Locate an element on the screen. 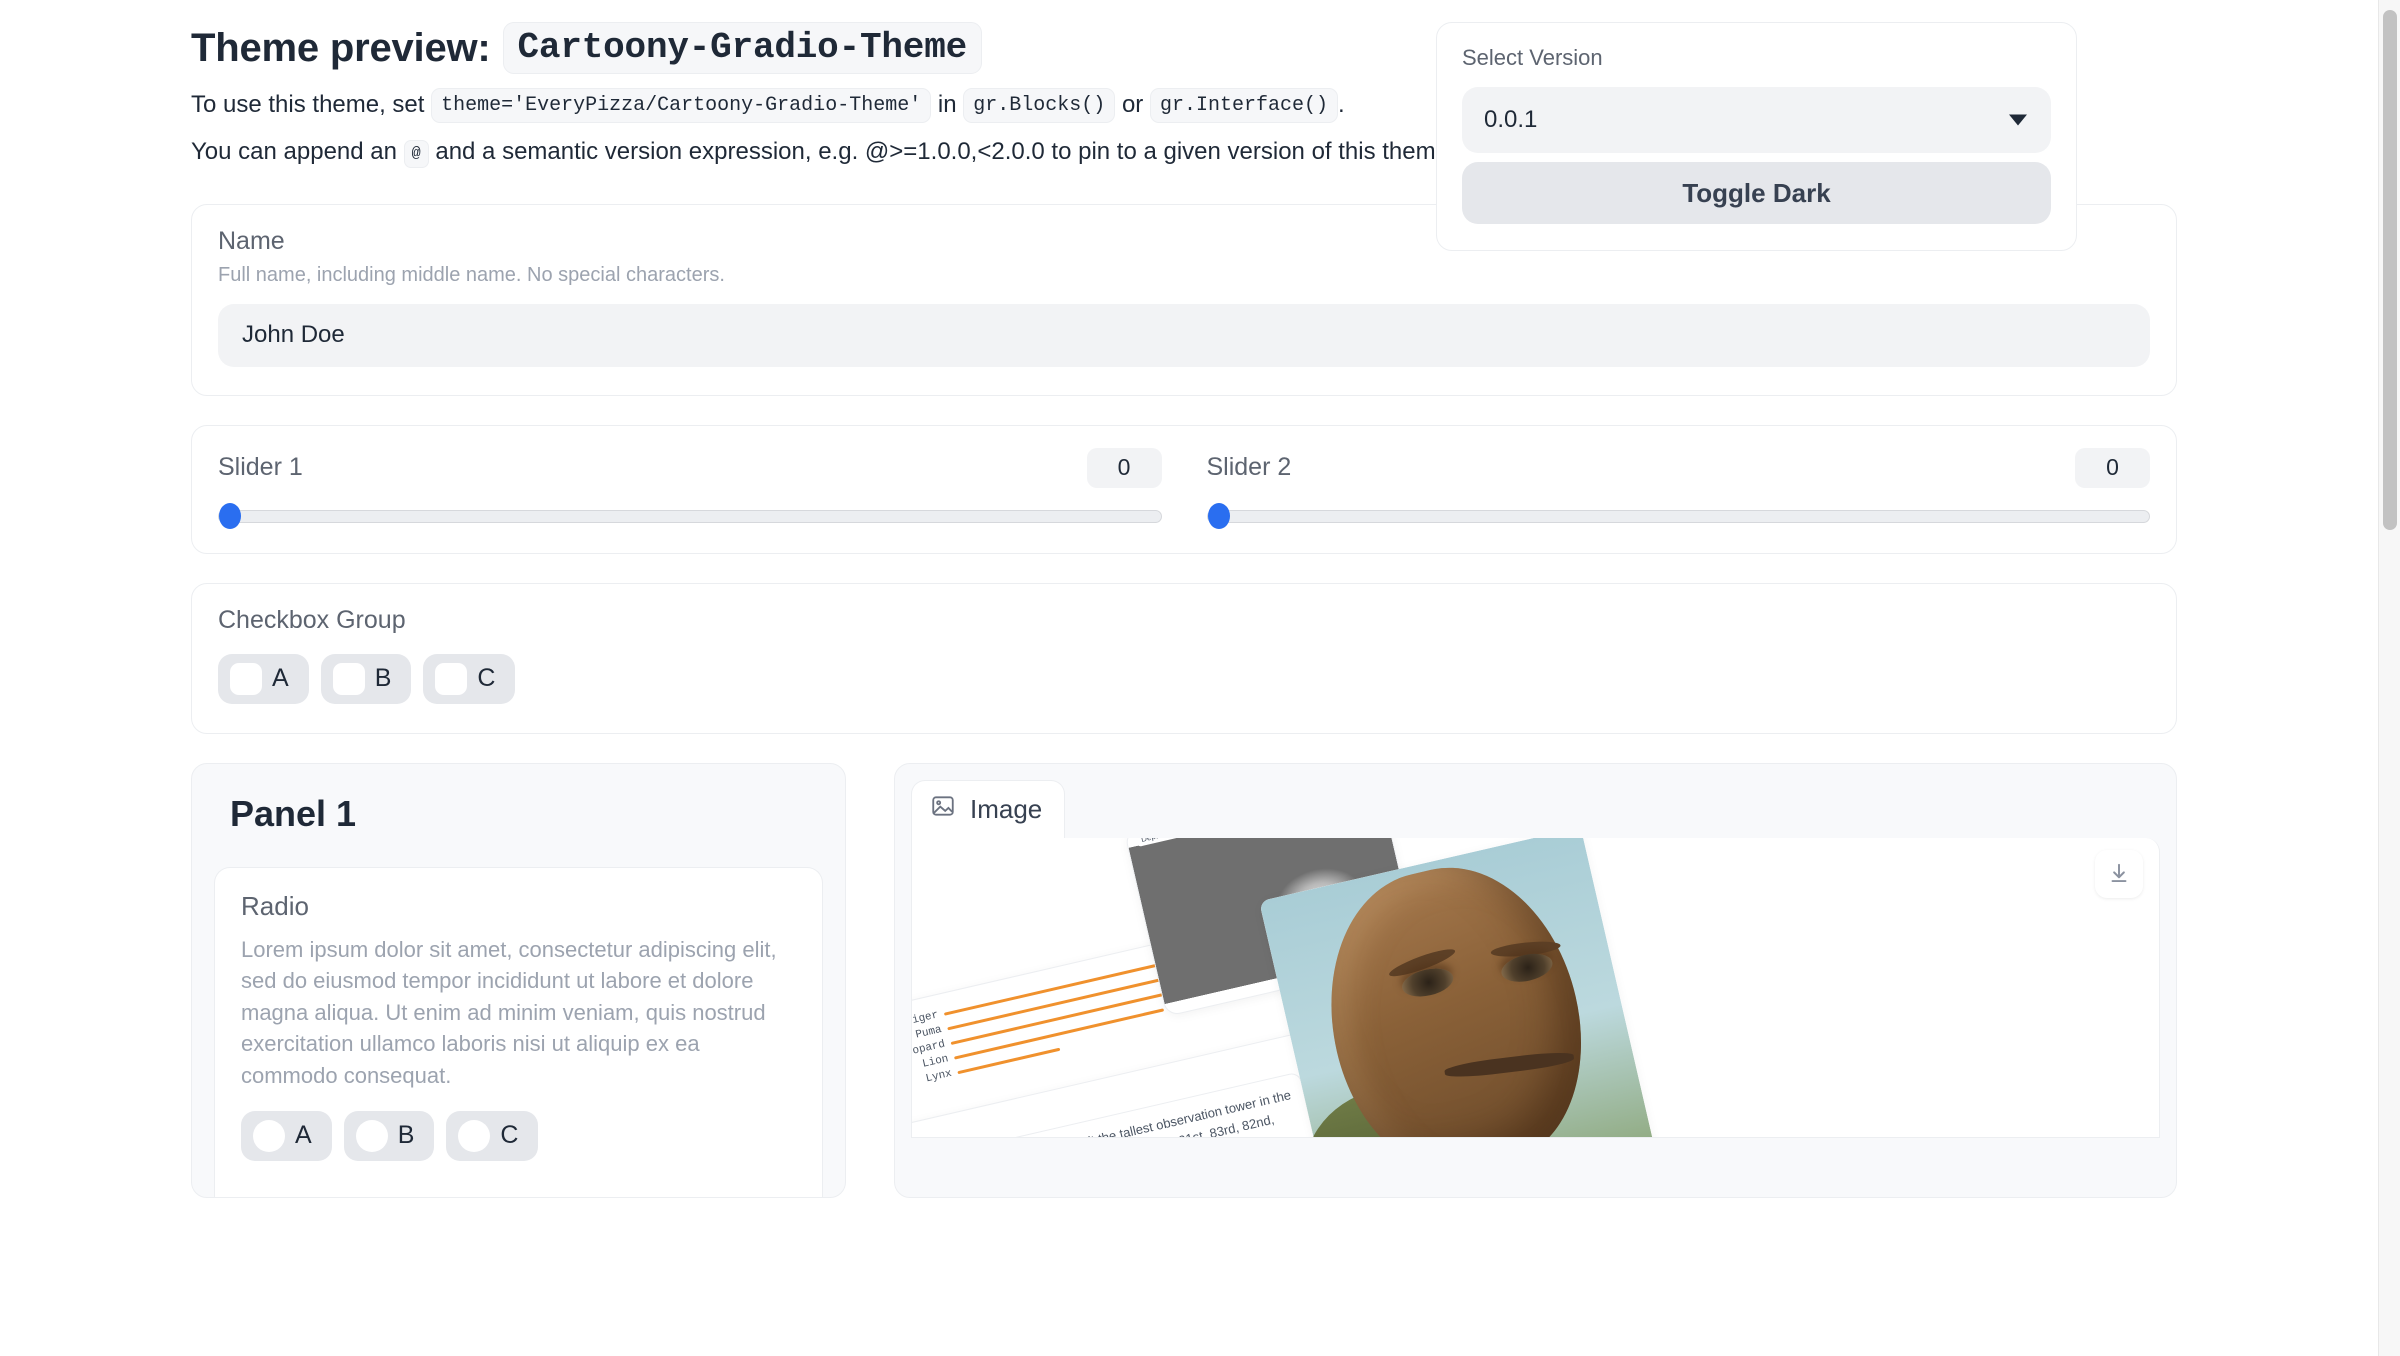 This screenshot has height=1356, width=2400. radio-option-a: A is located at coordinates (286, 1135).